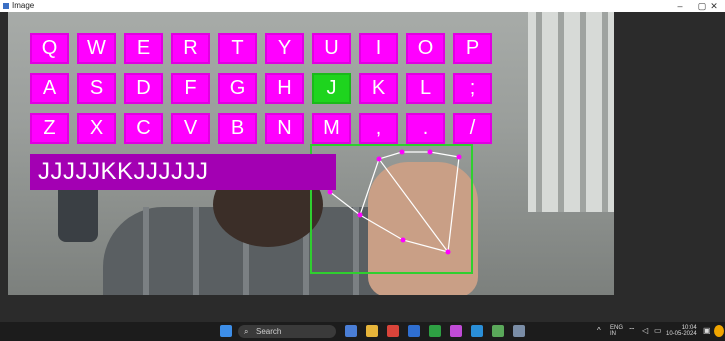 This screenshot has width=725, height=341. Describe the element at coordinates (613, 334) in the screenshot. I see `language-line2: IN` at that location.